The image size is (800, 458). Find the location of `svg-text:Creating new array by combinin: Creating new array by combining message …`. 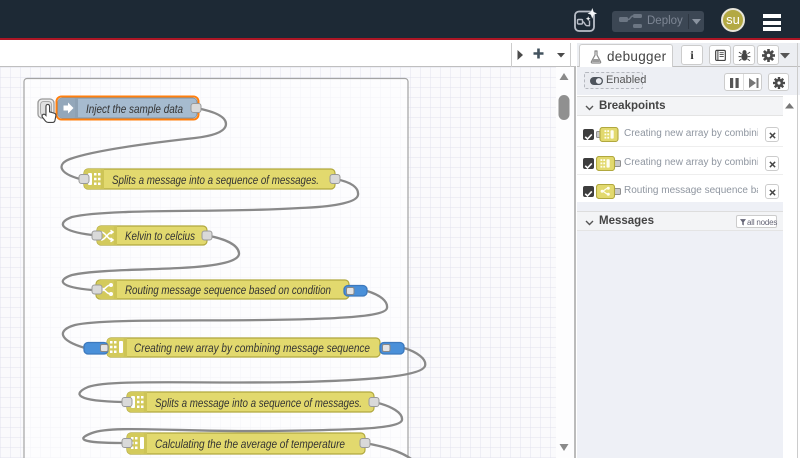

svg-text:Creating new array by combinin: Creating new array by combining message … is located at coordinates (252, 349).